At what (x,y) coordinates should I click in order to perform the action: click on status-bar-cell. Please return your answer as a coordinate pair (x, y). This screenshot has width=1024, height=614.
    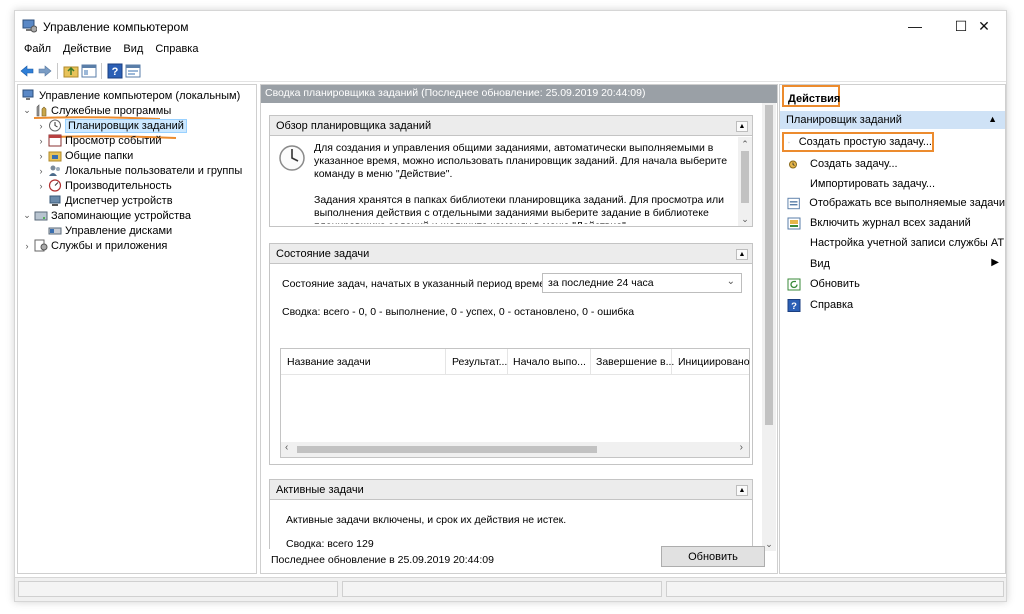
    Looking at the image, I should click on (835, 589).